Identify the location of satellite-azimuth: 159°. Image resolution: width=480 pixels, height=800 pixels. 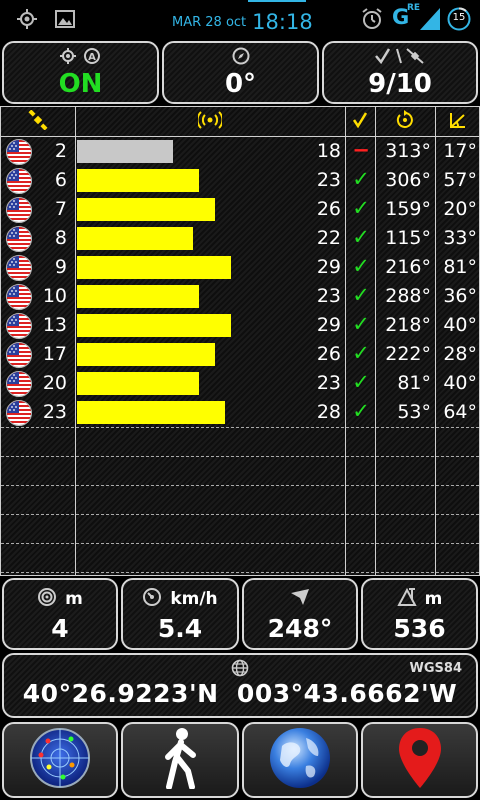
(408, 209).